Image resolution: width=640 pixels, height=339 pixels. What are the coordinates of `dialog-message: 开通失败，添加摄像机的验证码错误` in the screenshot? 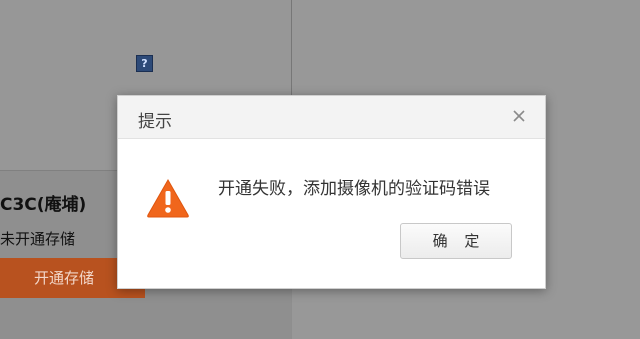 It's located at (354, 189).